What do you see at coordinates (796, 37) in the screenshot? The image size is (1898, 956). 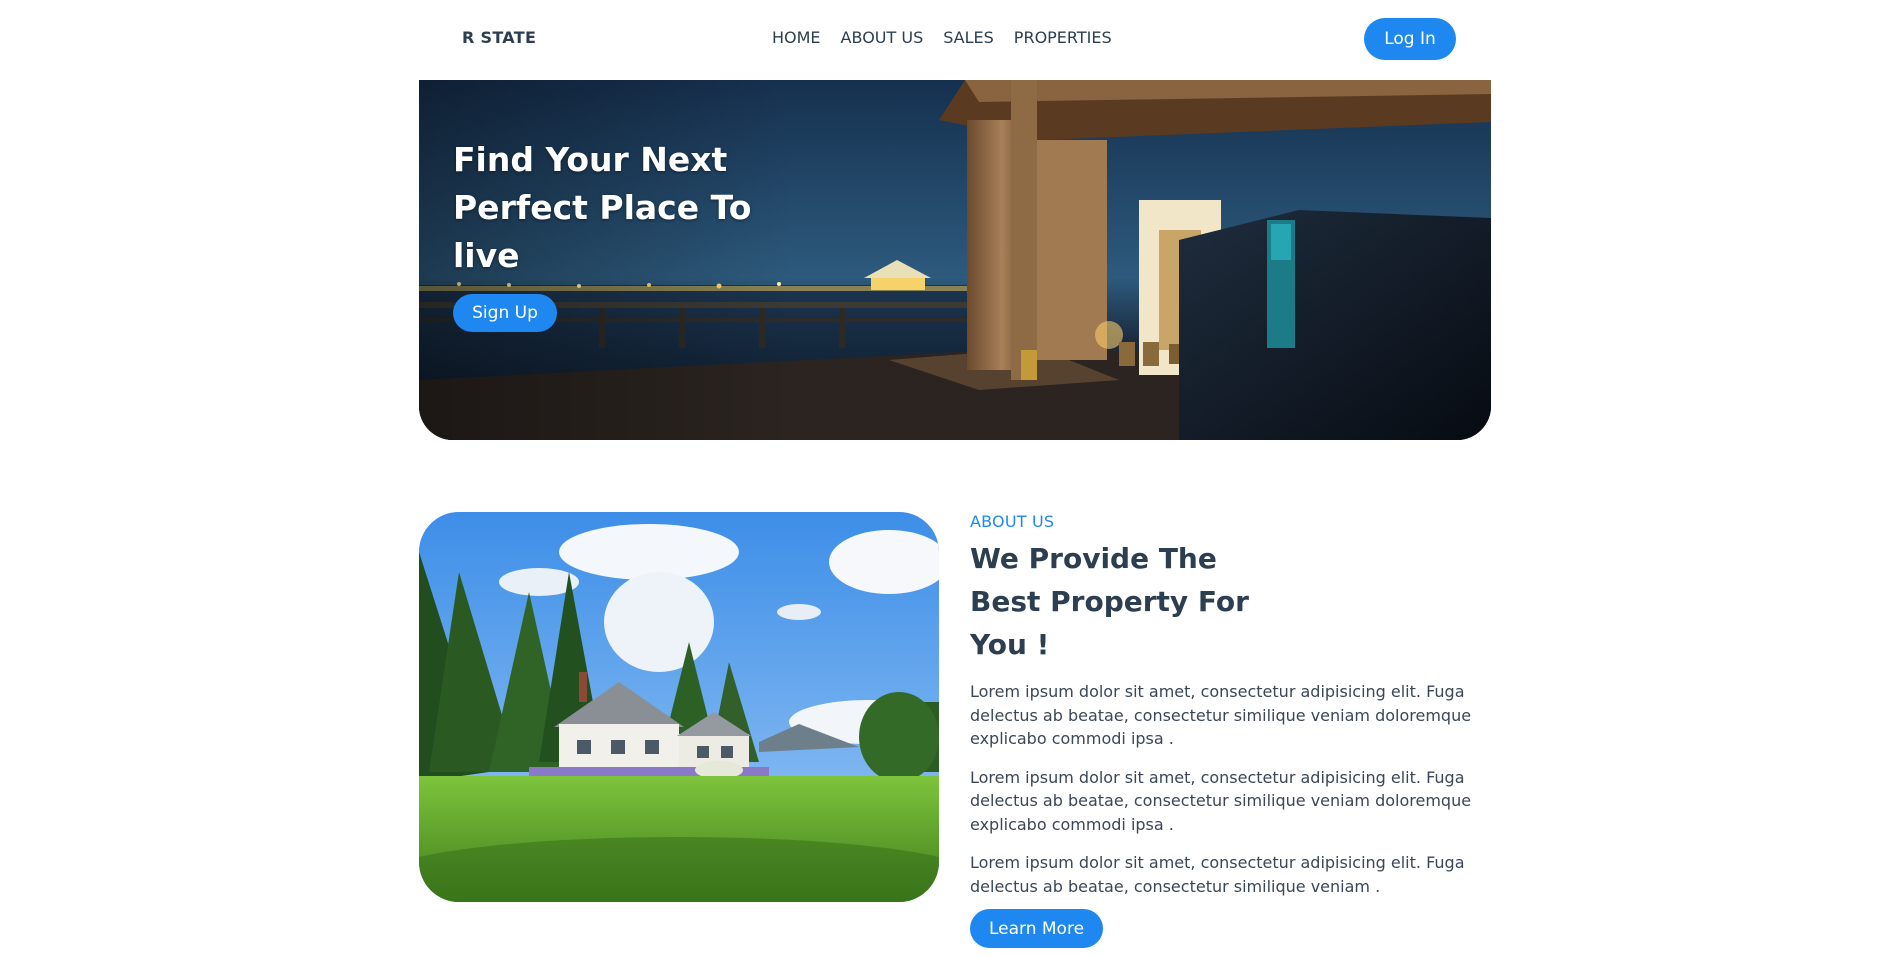 I see `nav-link-home: HOME` at bounding box center [796, 37].